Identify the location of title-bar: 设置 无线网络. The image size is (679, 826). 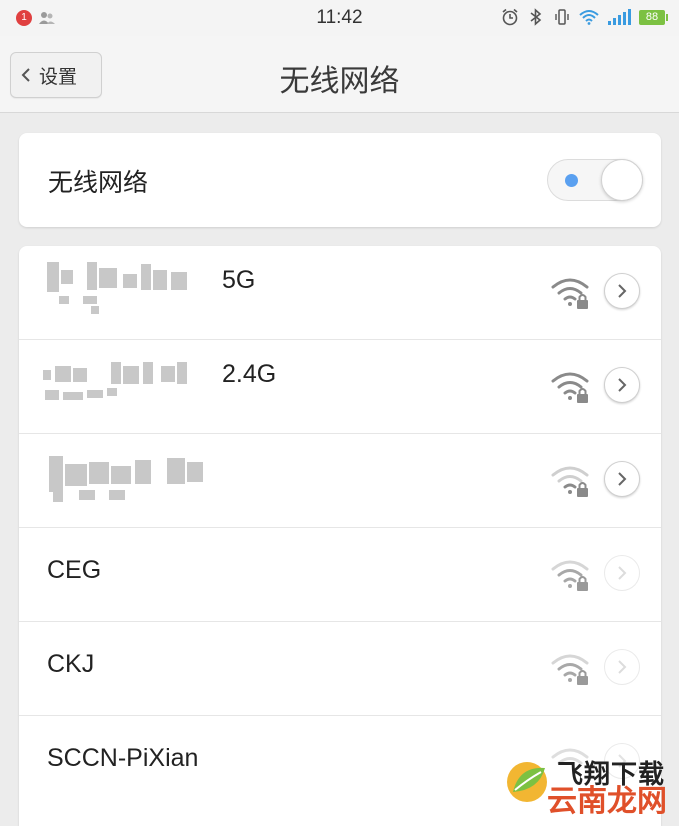
(339, 74).